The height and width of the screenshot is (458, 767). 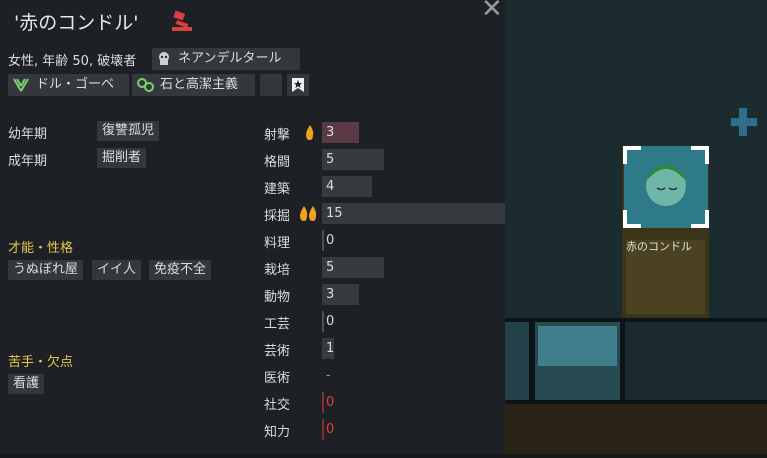 I want to click on skill-name: 医術, so click(x=277, y=378).